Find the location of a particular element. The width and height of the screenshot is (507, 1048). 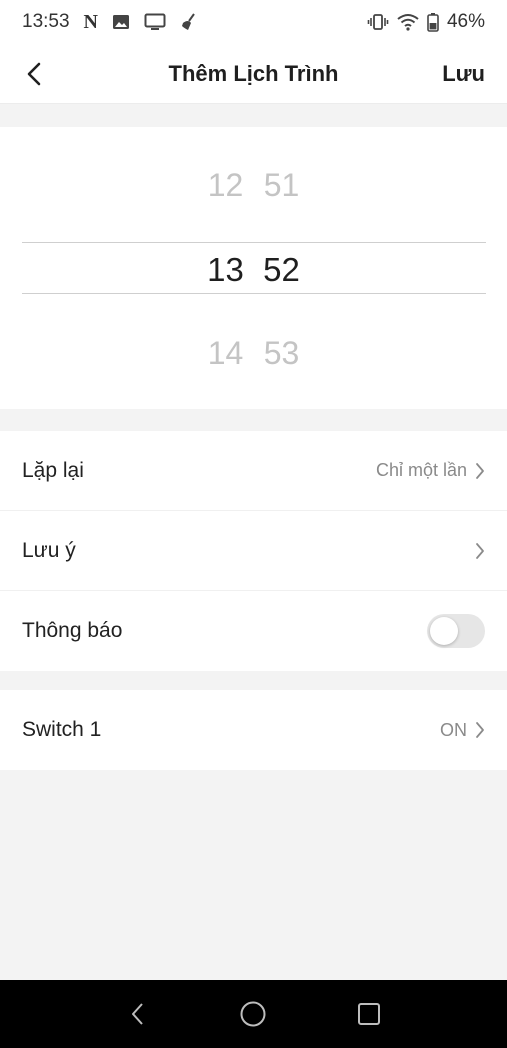

switch-value: ON is located at coordinates (453, 729).